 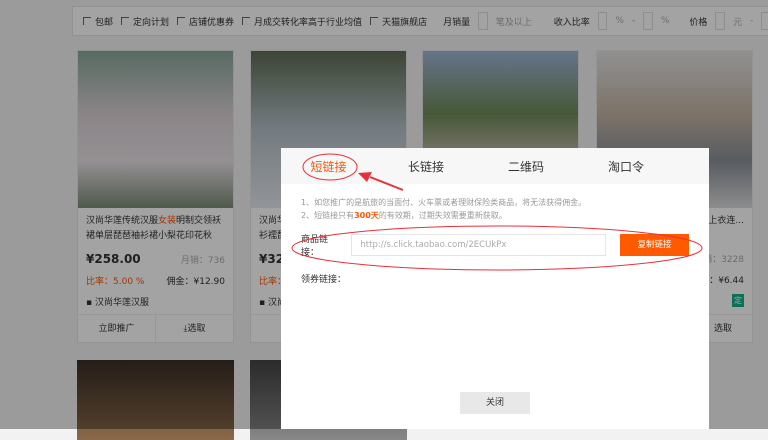 What do you see at coordinates (497, 248) in the screenshot?
I see `annotation-ellipse` at bounding box center [497, 248].